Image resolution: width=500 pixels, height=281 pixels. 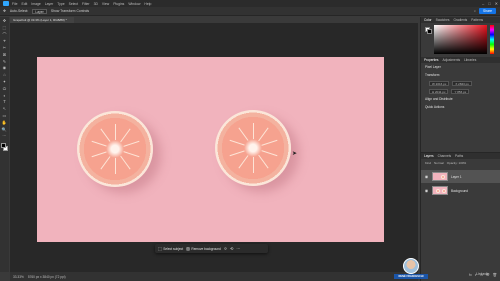 What do you see at coordinates (460, 107) in the screenshot?
I see `quick-actions-section: Quick Actions` at bounding box center [460, 107].